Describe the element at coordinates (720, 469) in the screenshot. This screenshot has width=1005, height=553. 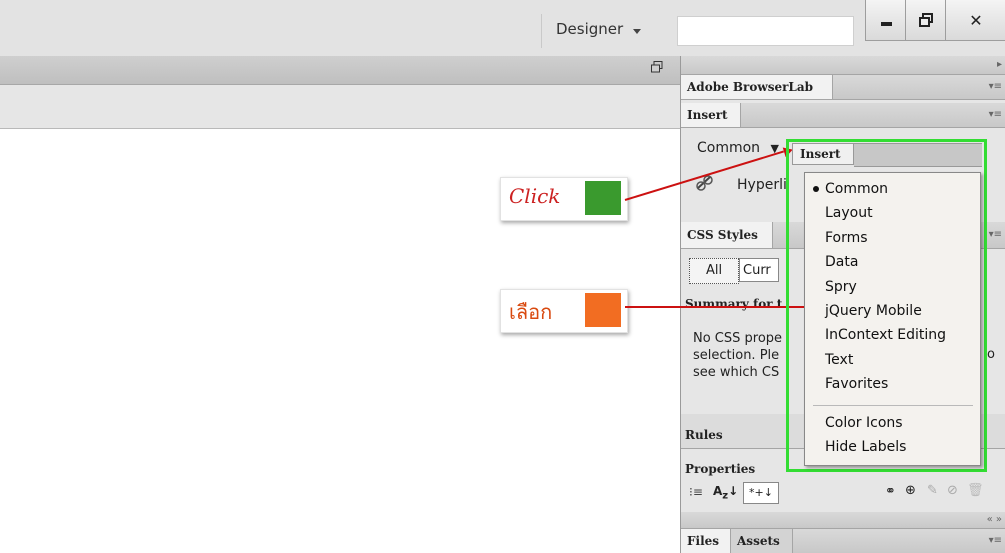
I see `properties-label: Properties` at that location.